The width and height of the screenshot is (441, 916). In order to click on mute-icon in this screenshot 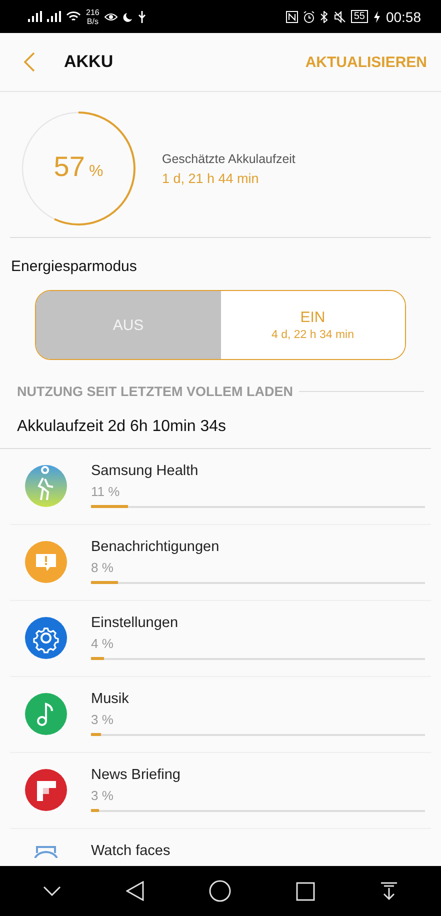, I will do `click(340, 16)`.